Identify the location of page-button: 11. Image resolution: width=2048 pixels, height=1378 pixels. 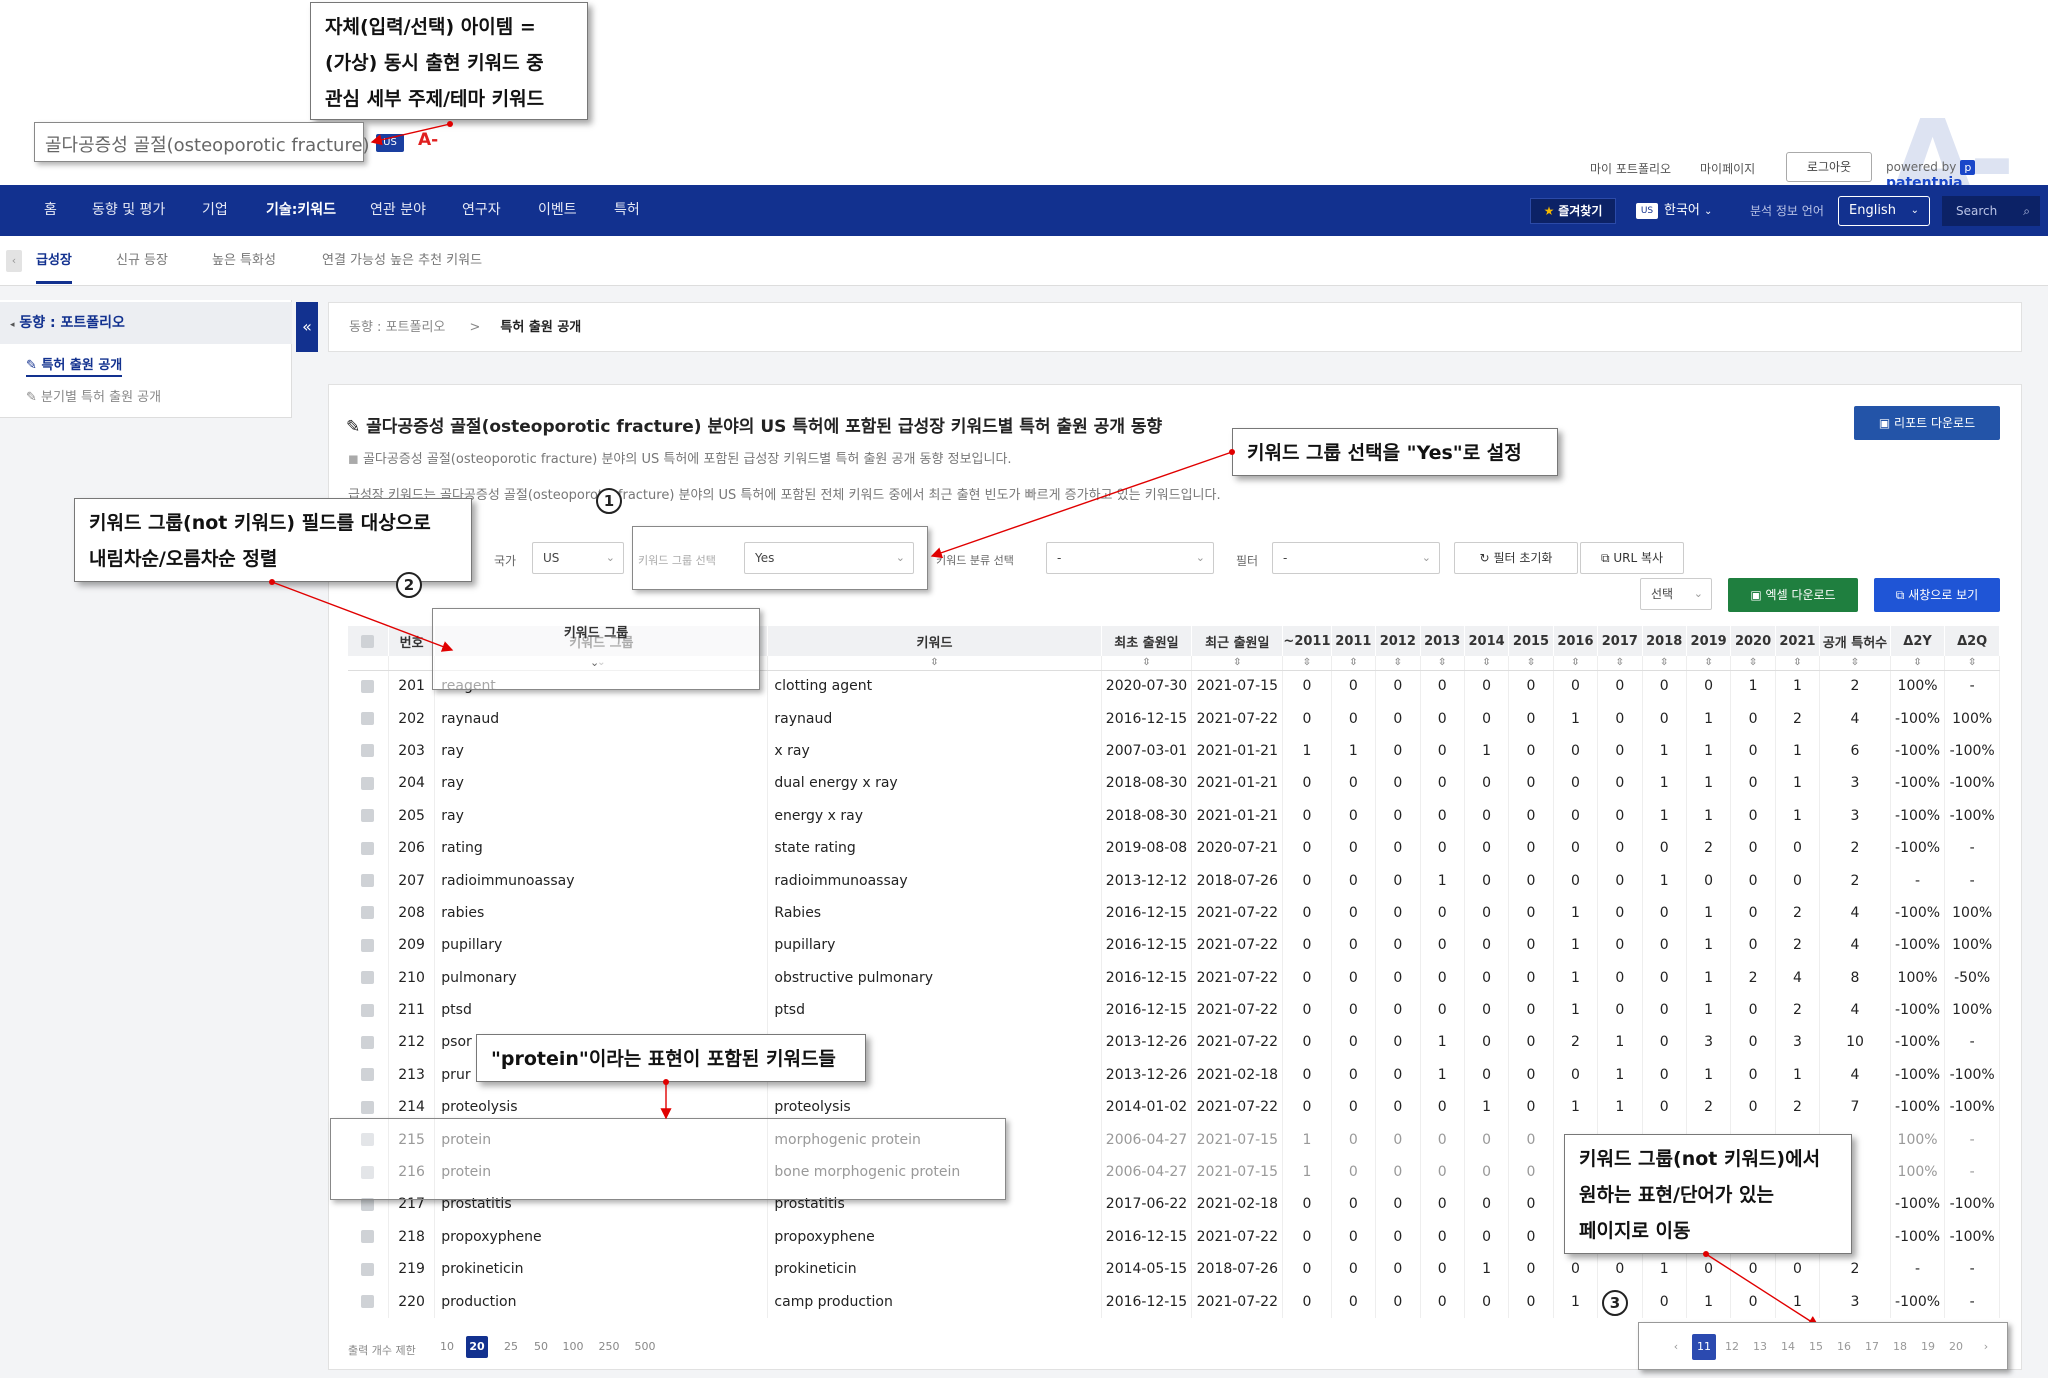
(1704, 1347).